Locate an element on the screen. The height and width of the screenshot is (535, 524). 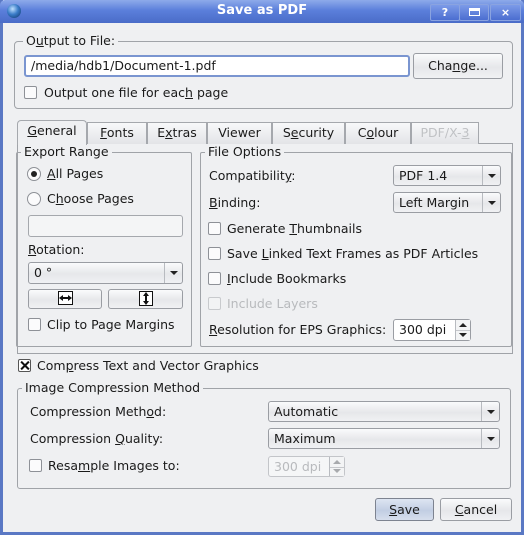
binding-select: Left Margin is located at coordinates (447, 202).